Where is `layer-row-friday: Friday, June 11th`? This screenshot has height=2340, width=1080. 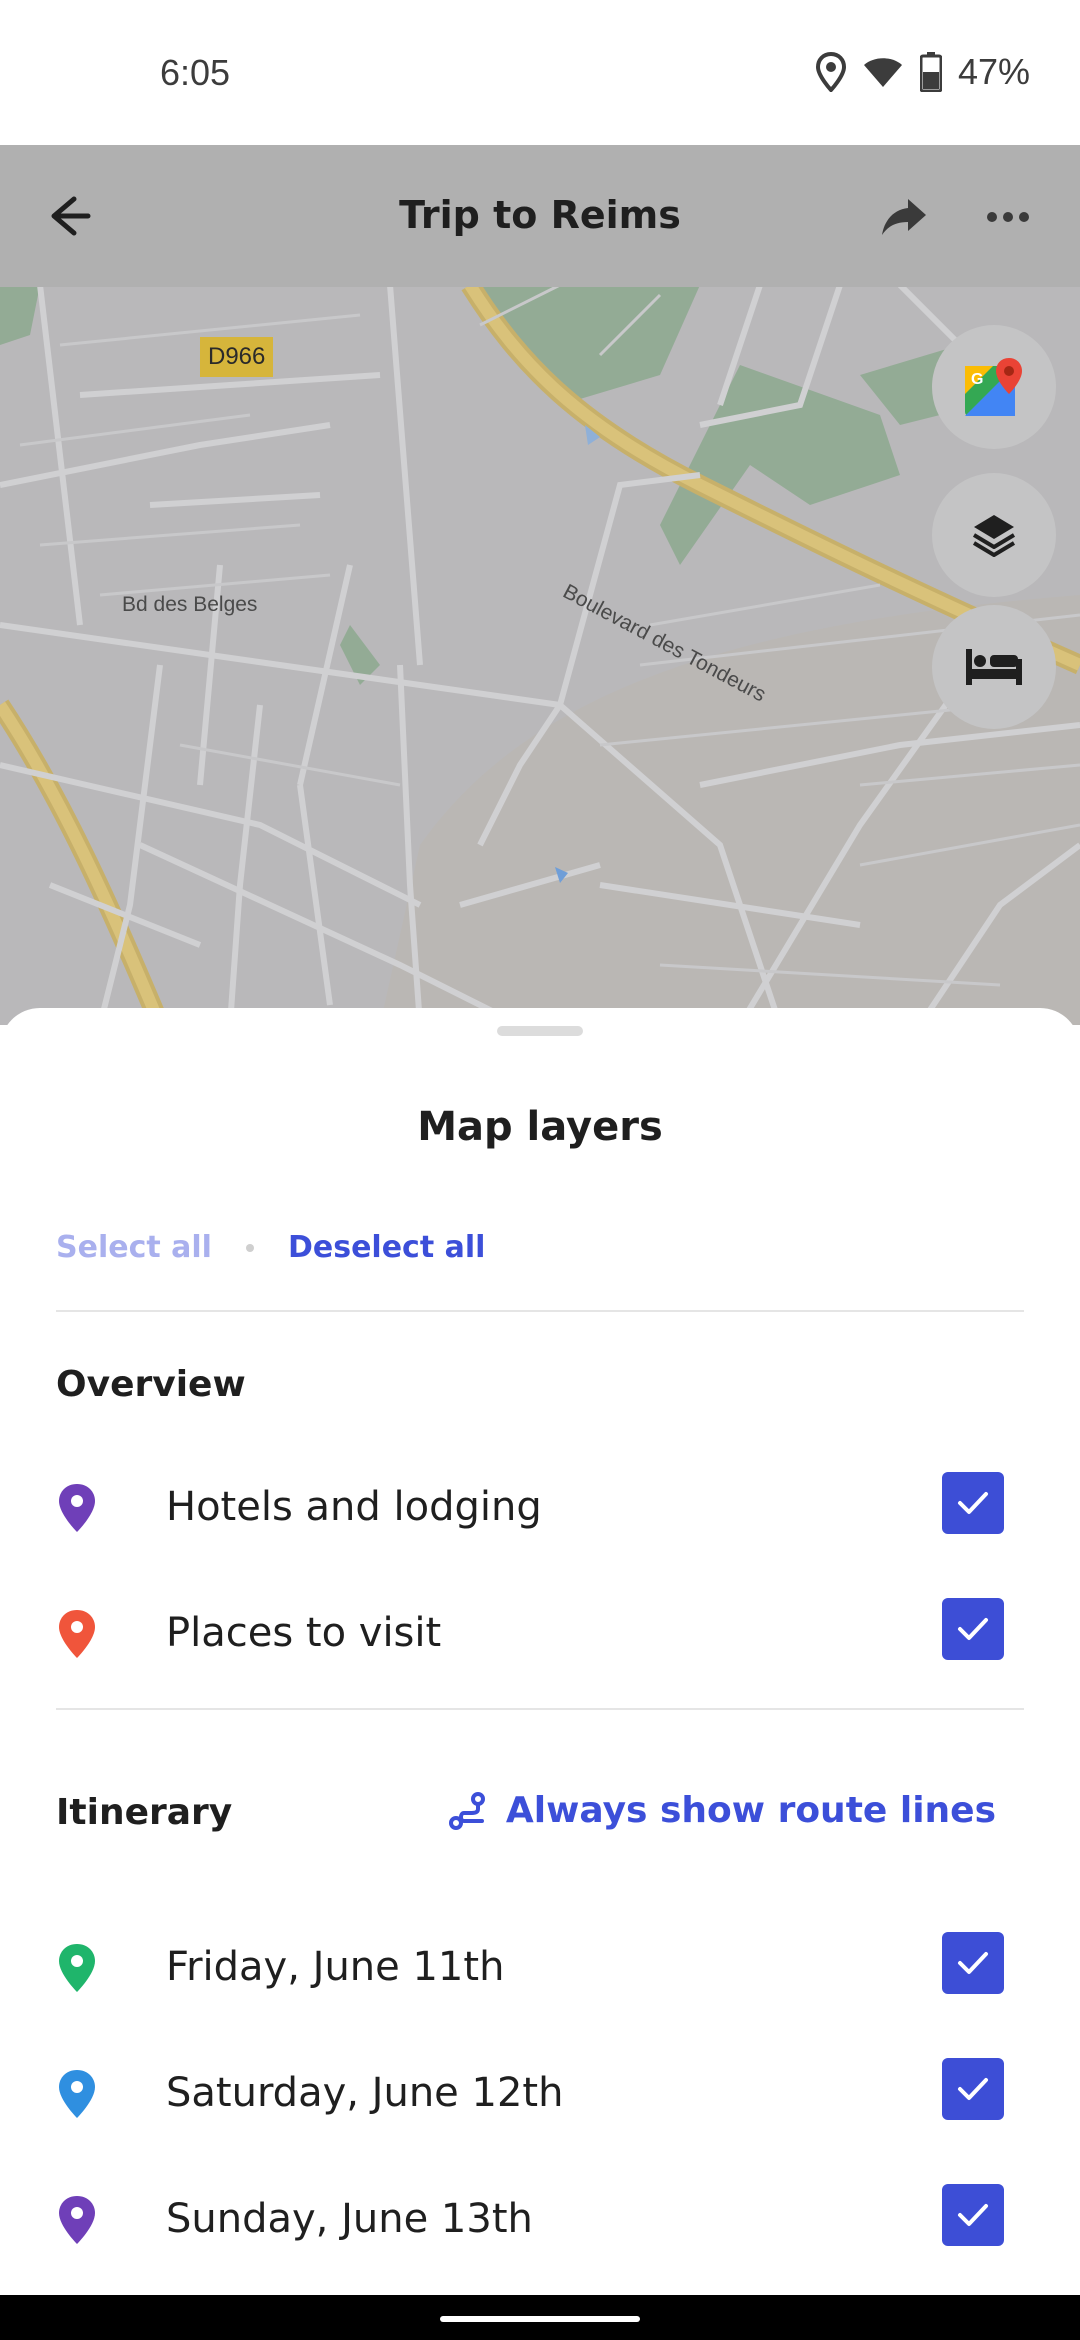 layer-row-friday: Friday, June 11th is located at coordinates (540, 1975).